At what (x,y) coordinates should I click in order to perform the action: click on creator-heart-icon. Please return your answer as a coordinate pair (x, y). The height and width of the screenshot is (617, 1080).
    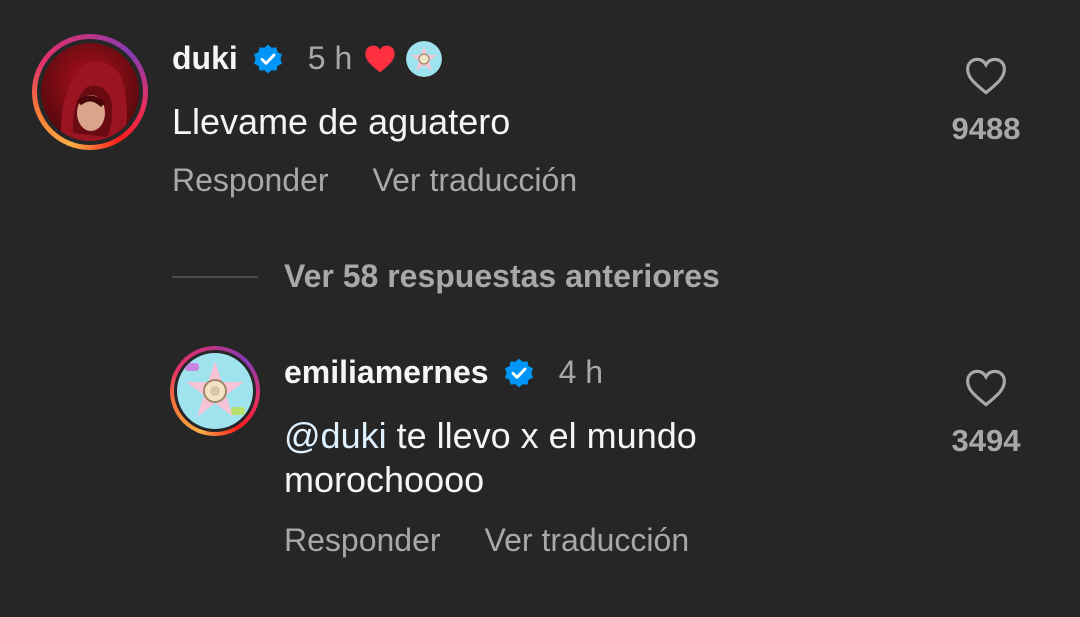
    Looking at the image, I should click on (380, 59).